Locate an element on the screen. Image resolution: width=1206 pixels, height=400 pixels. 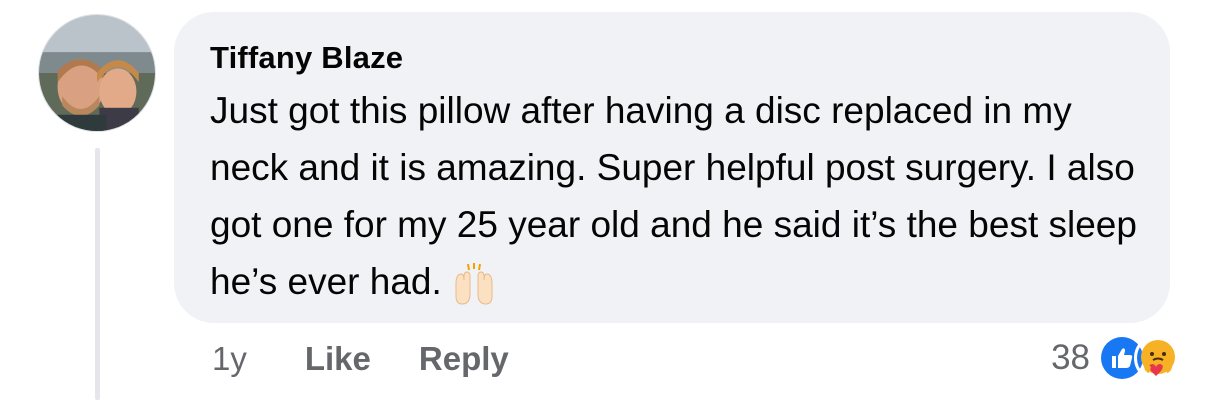
raising-hands-icon is located at coordinates (474, 284).